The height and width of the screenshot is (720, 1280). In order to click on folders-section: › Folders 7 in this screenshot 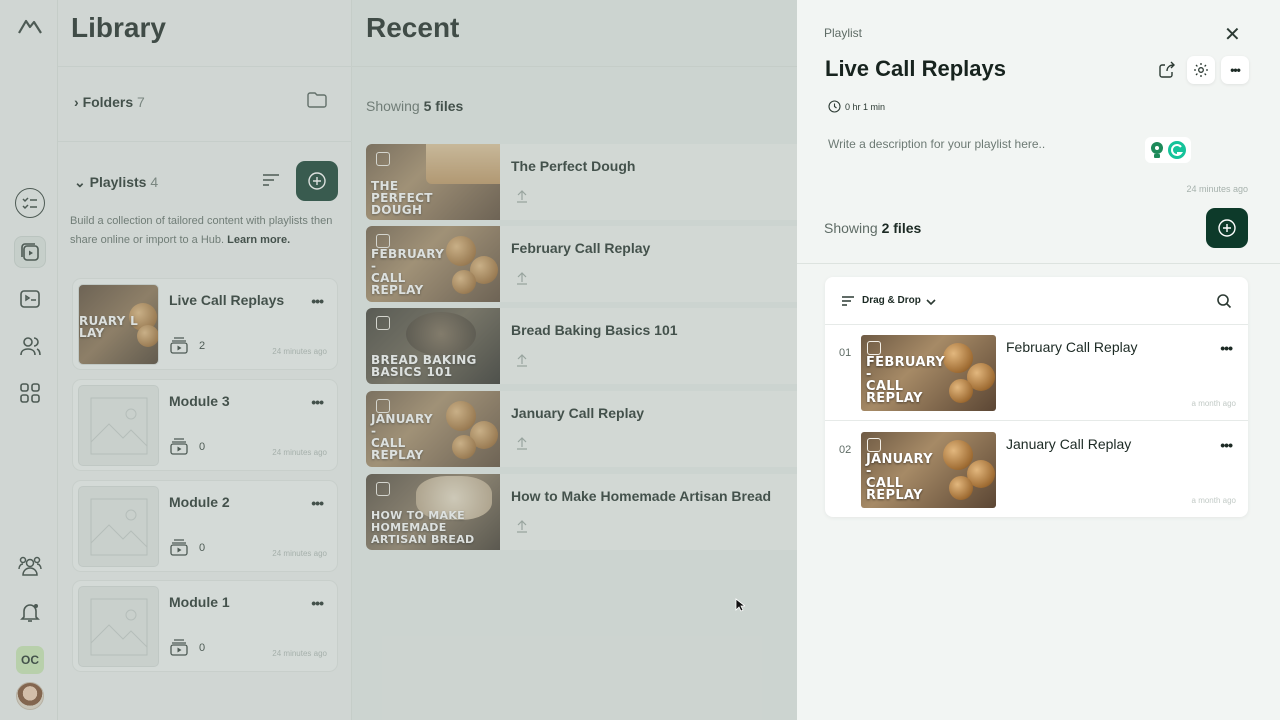, I will do `click(205, 104)`.